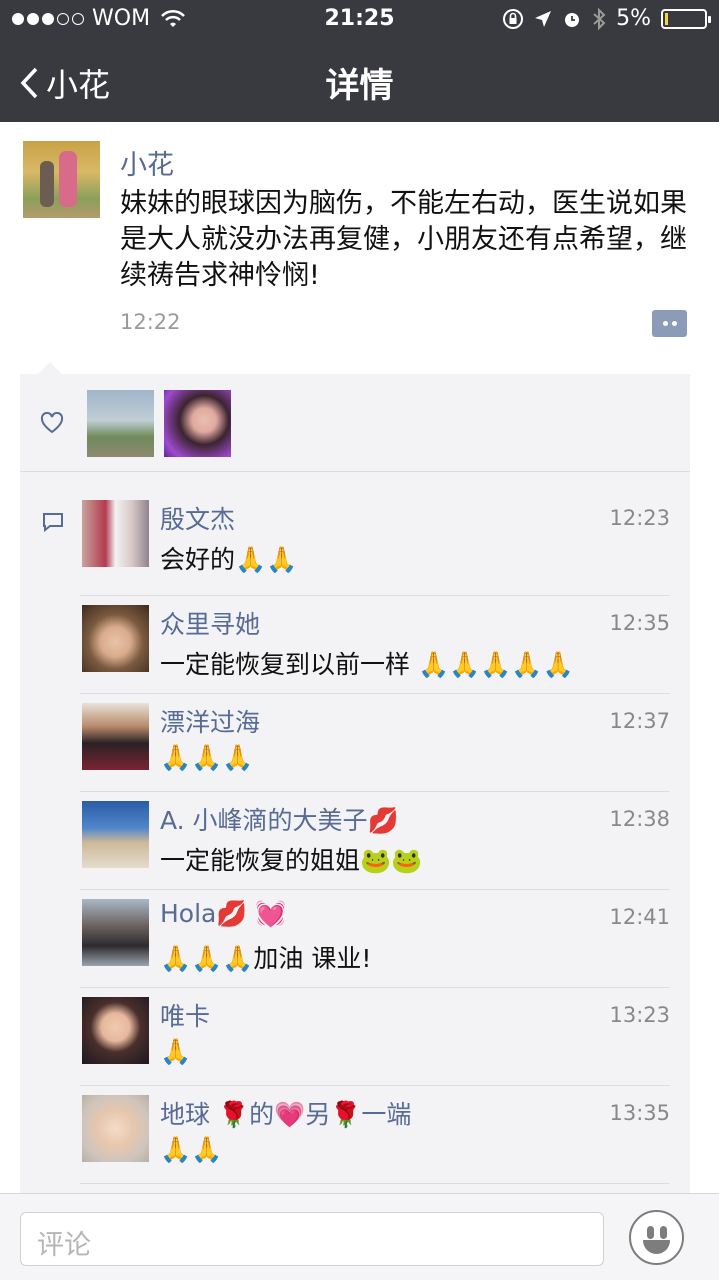 The width and height of the screenshot is (719, 1280). I want to click on comment-input-bar: 评论, so click(359, 1236).